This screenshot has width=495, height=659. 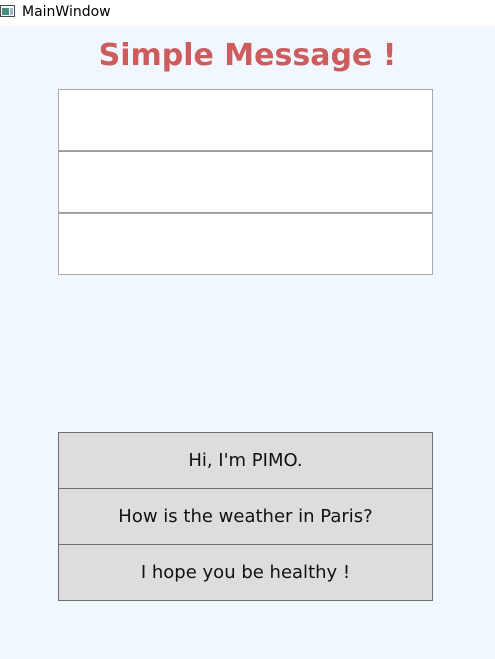 I want to click on weather-question-button: How is the weather in Paris?, so click(x=245, y=516).